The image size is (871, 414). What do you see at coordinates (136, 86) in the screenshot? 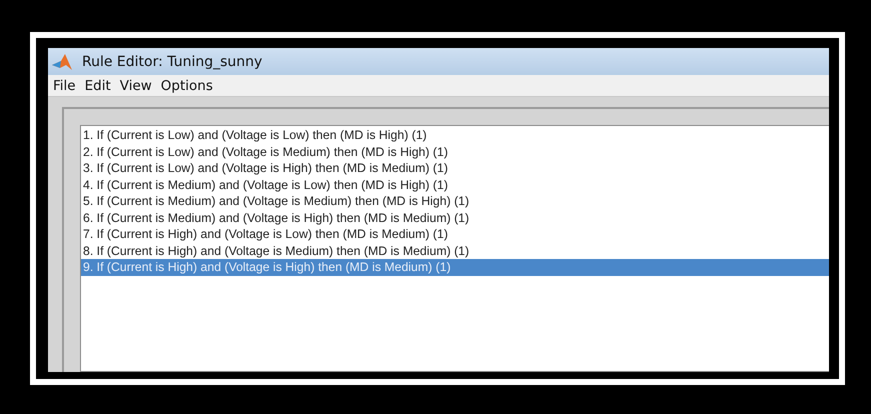
I see `menu-item: View` at bounding box center [136, 86].